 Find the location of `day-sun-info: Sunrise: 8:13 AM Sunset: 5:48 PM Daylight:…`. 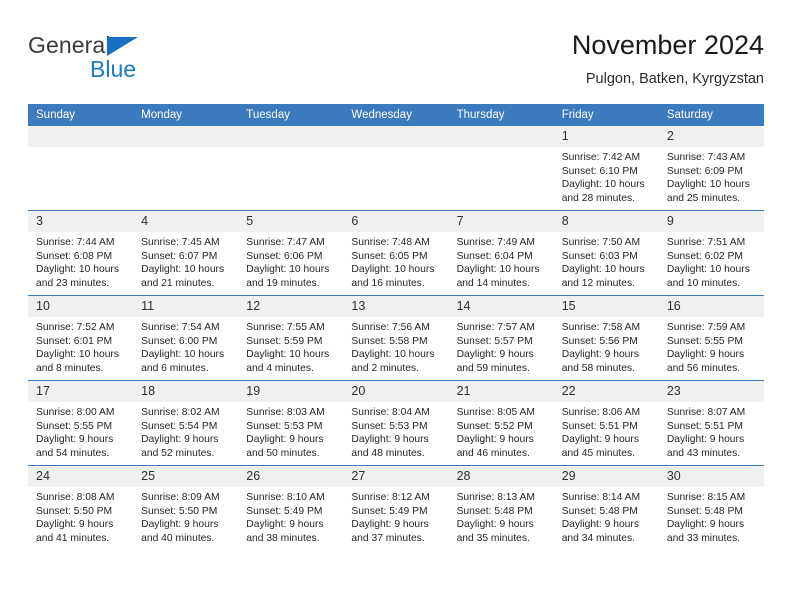

day-sun-info: Sunrise: 8:13 AM Sunset: 5:48 PM Daylight:… is located at coordinates (501, 516).